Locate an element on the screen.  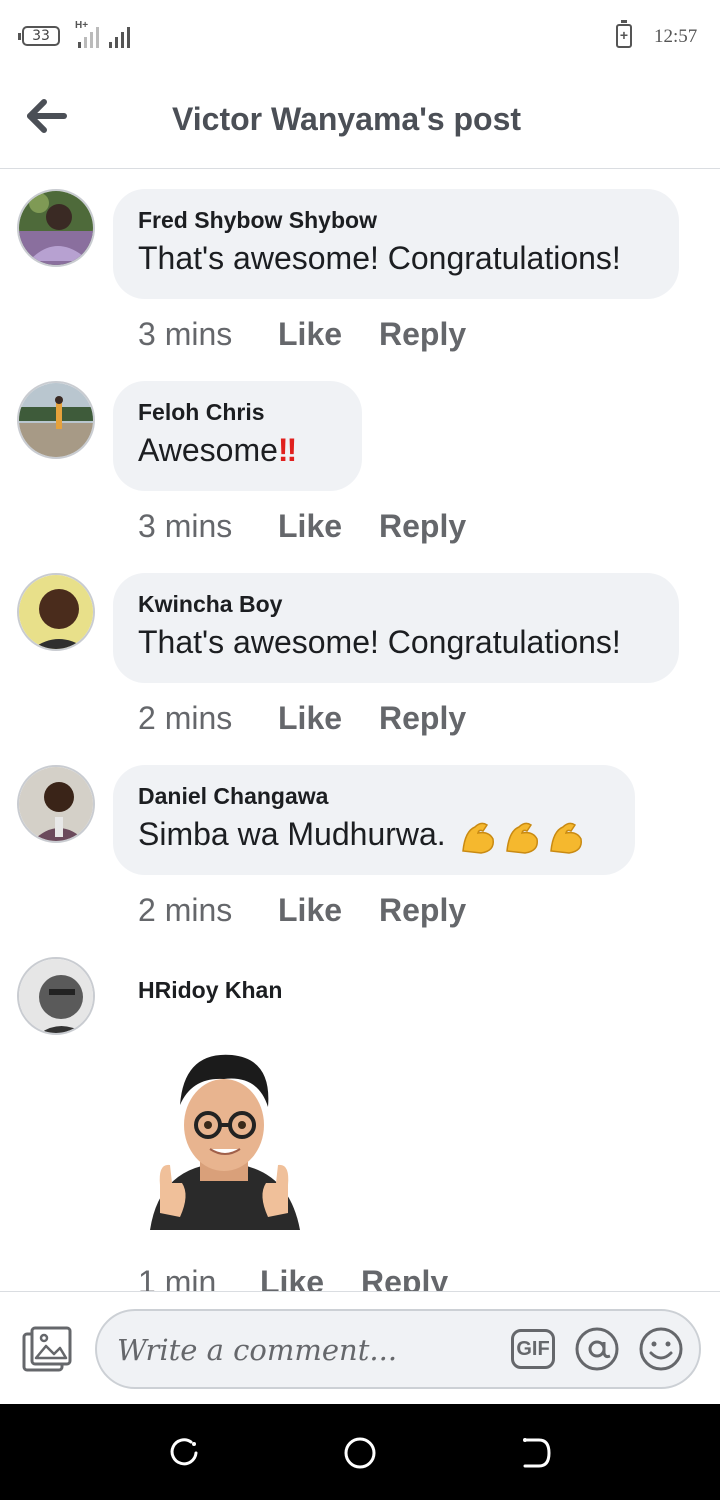
comment-text: Awesome‼ is located at coordinates (237, 450).